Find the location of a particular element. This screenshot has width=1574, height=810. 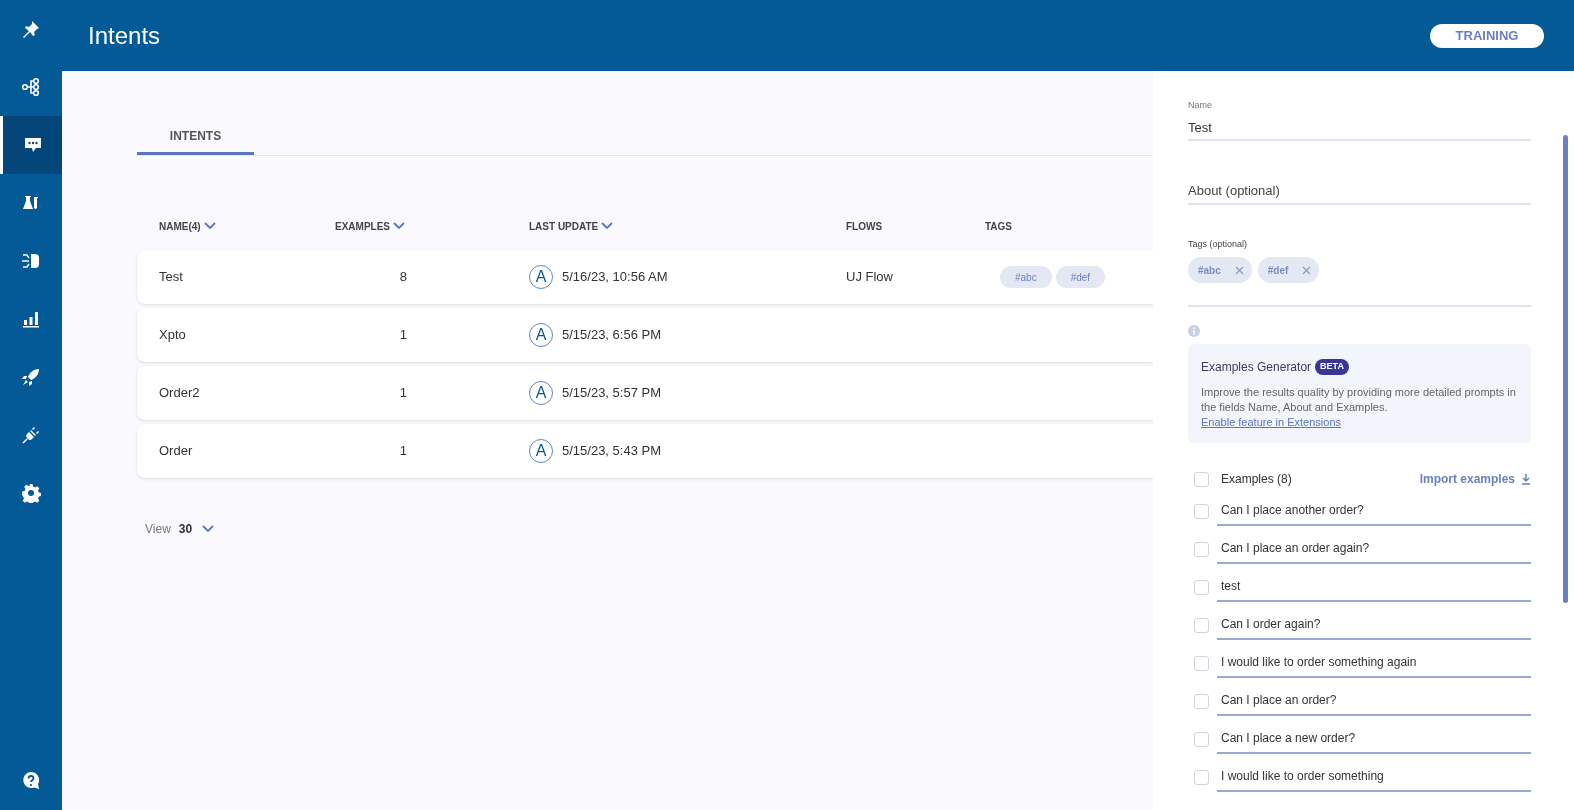

help-icon is located at coordinates (31, 781).